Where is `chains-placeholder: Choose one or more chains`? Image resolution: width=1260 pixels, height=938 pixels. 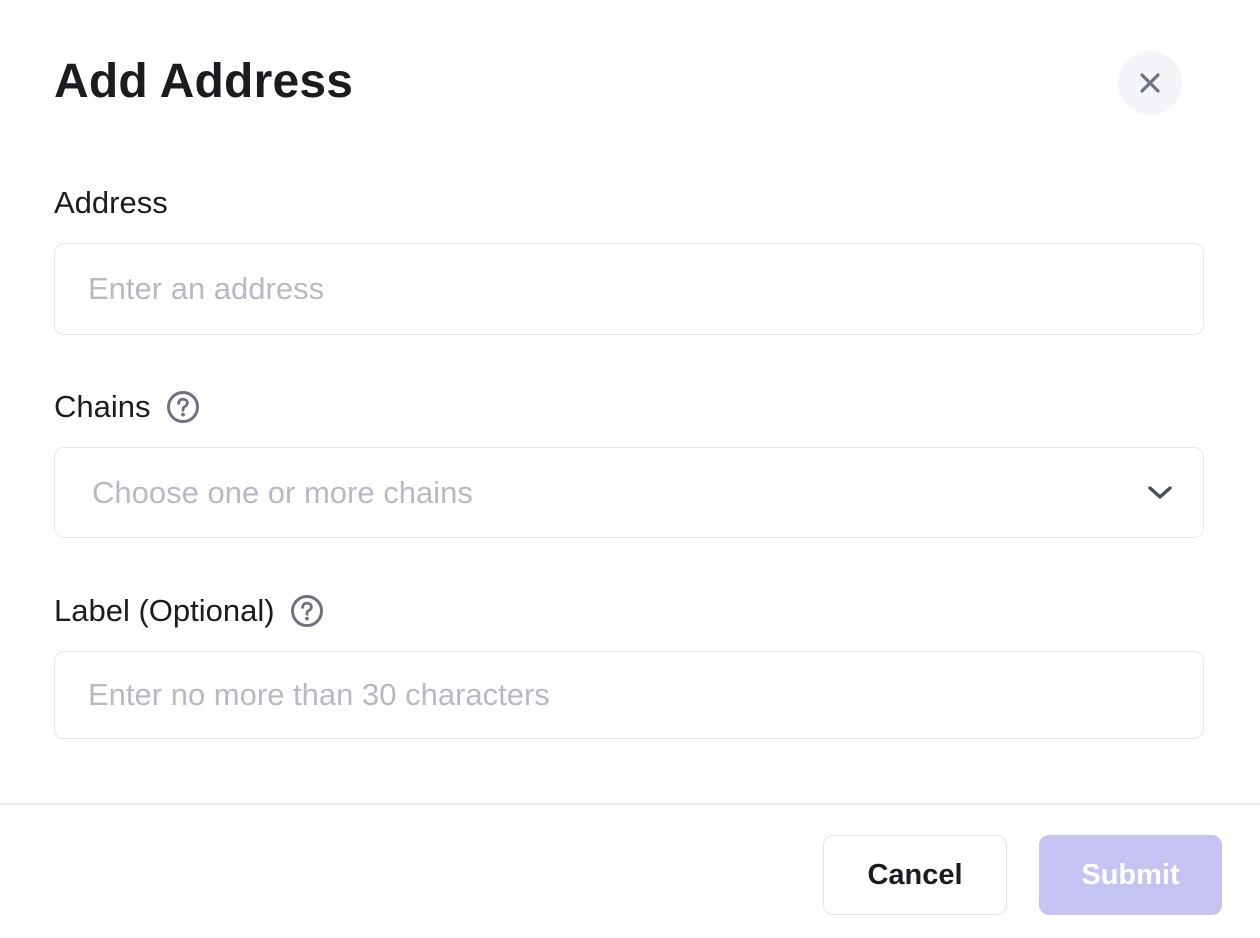 chains-placeholder: Choose one or more chains is located at coordinates (282, 492).